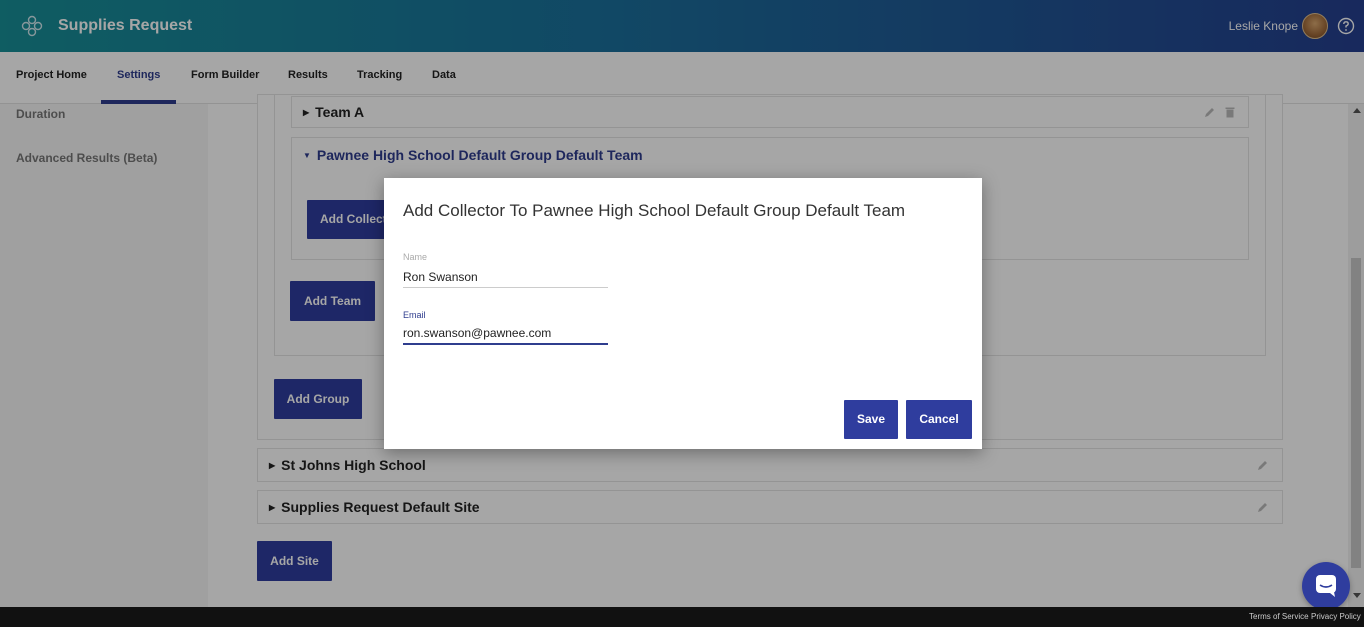 This screenshot has width=1364, height=627. Describe the element at coordinates (1279, 616) in the screenshot. I see `terms-link: Terms of Service` at that location.